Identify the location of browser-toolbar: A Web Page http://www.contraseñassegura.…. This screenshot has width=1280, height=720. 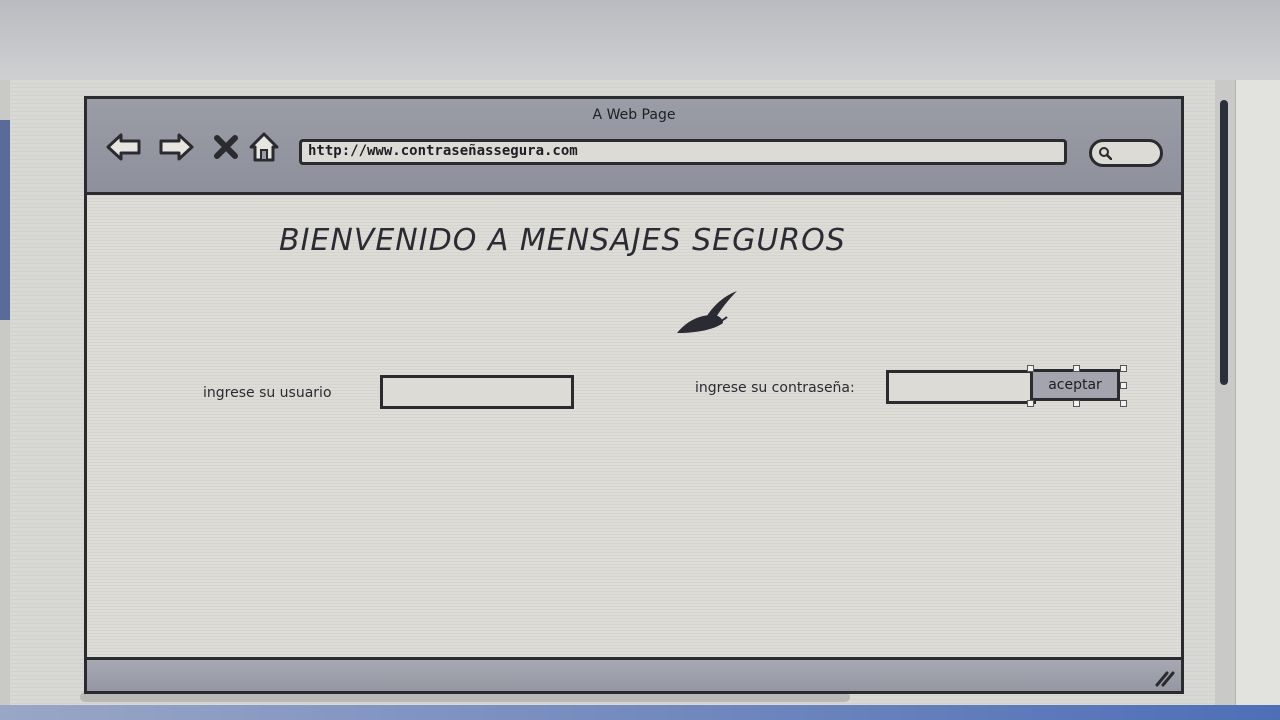
(634, 147).